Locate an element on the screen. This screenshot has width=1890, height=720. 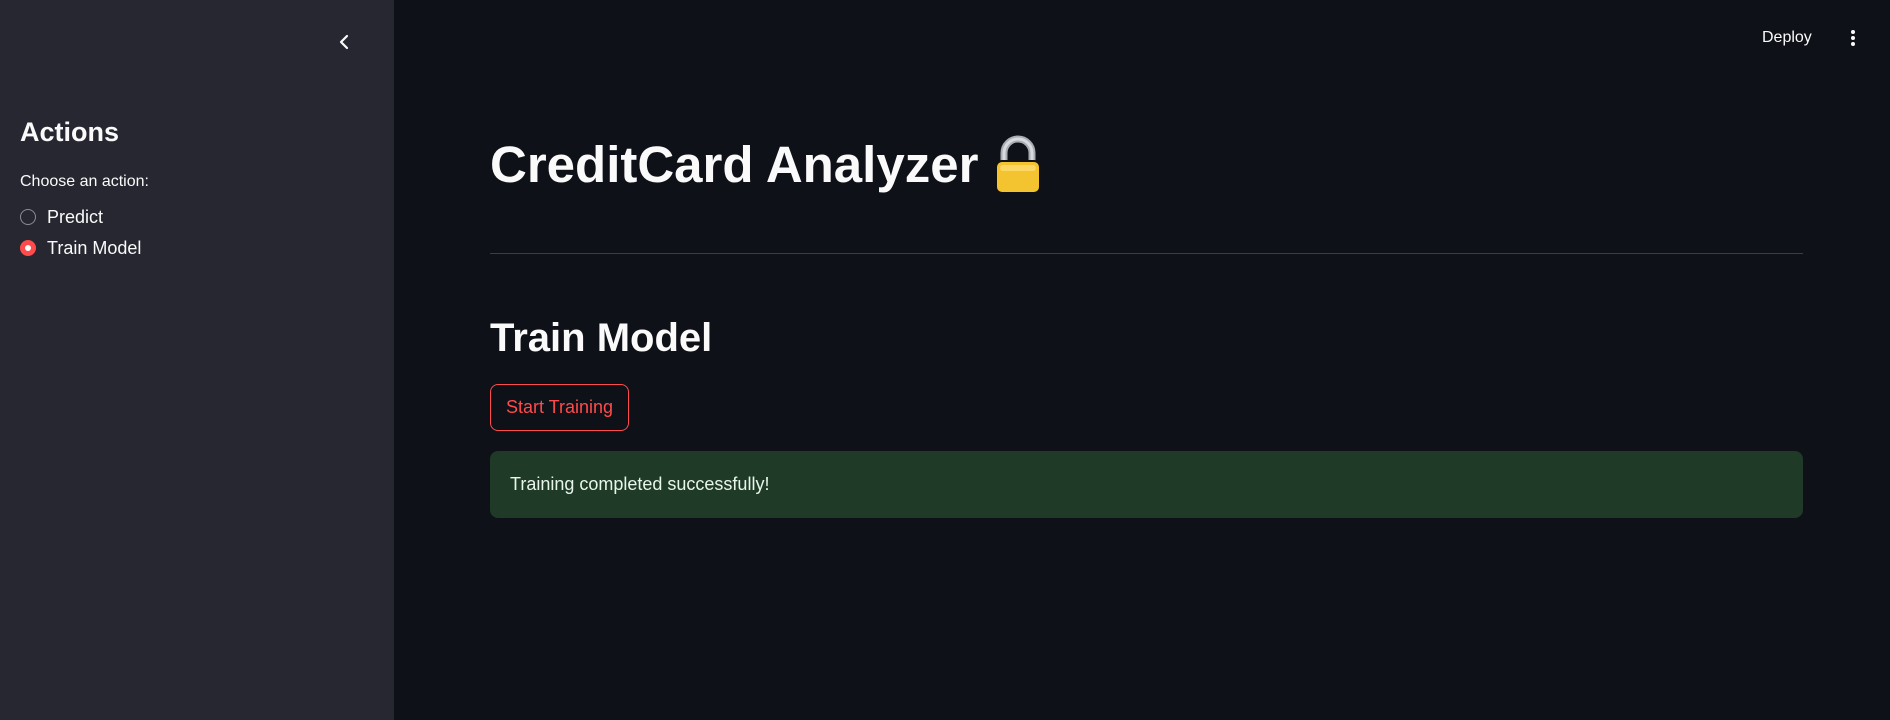
radio-label-predict: Predict is located at coordinates (75, 216).